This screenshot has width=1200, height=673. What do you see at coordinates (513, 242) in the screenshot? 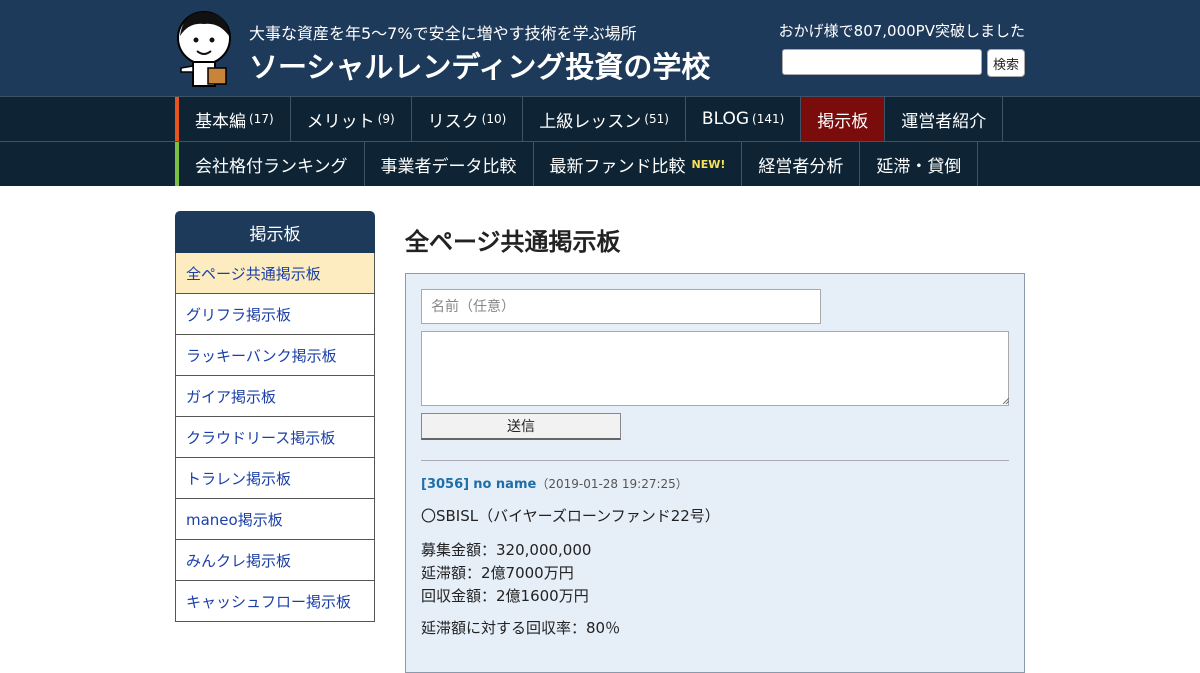
I see `page-title: 全ページ共通掲示板` at bounding box center [513, 242].